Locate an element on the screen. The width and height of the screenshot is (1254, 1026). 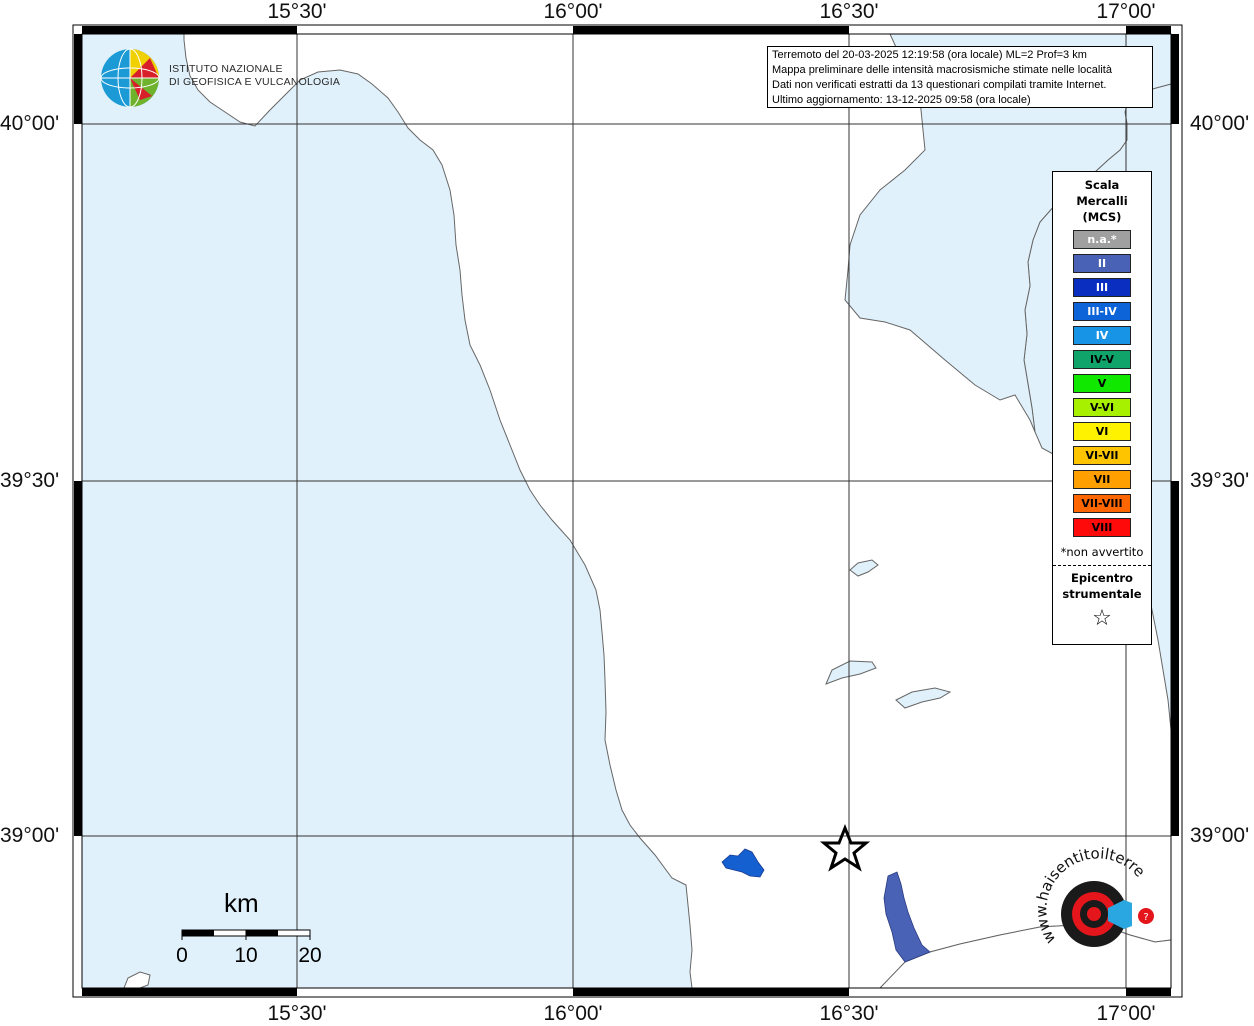
scale-unit-label: km is located at coordinates (241, 903).